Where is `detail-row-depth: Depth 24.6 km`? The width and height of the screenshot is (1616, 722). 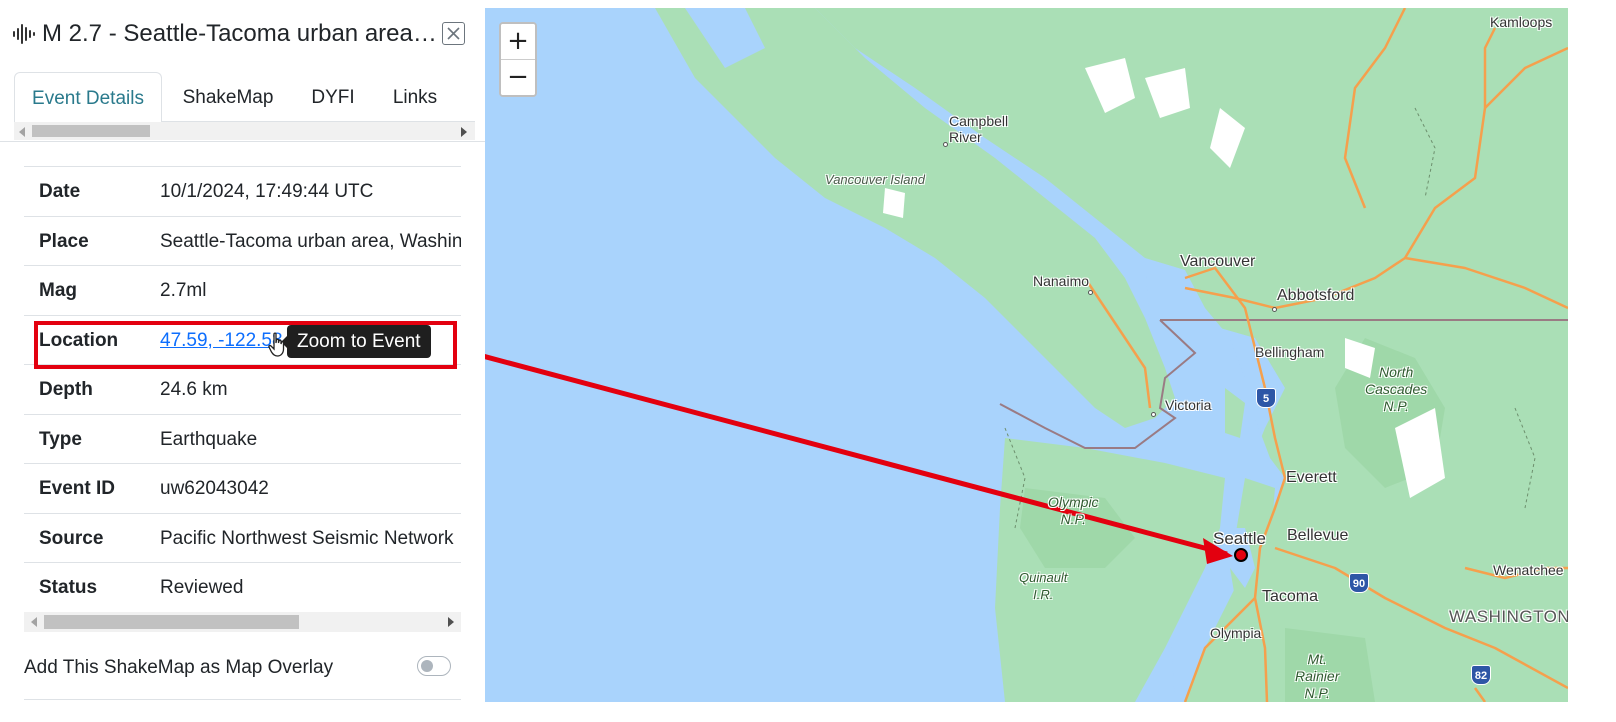 detail-row-depth: Depth 24.6 km is located at coordinates (242, 390).